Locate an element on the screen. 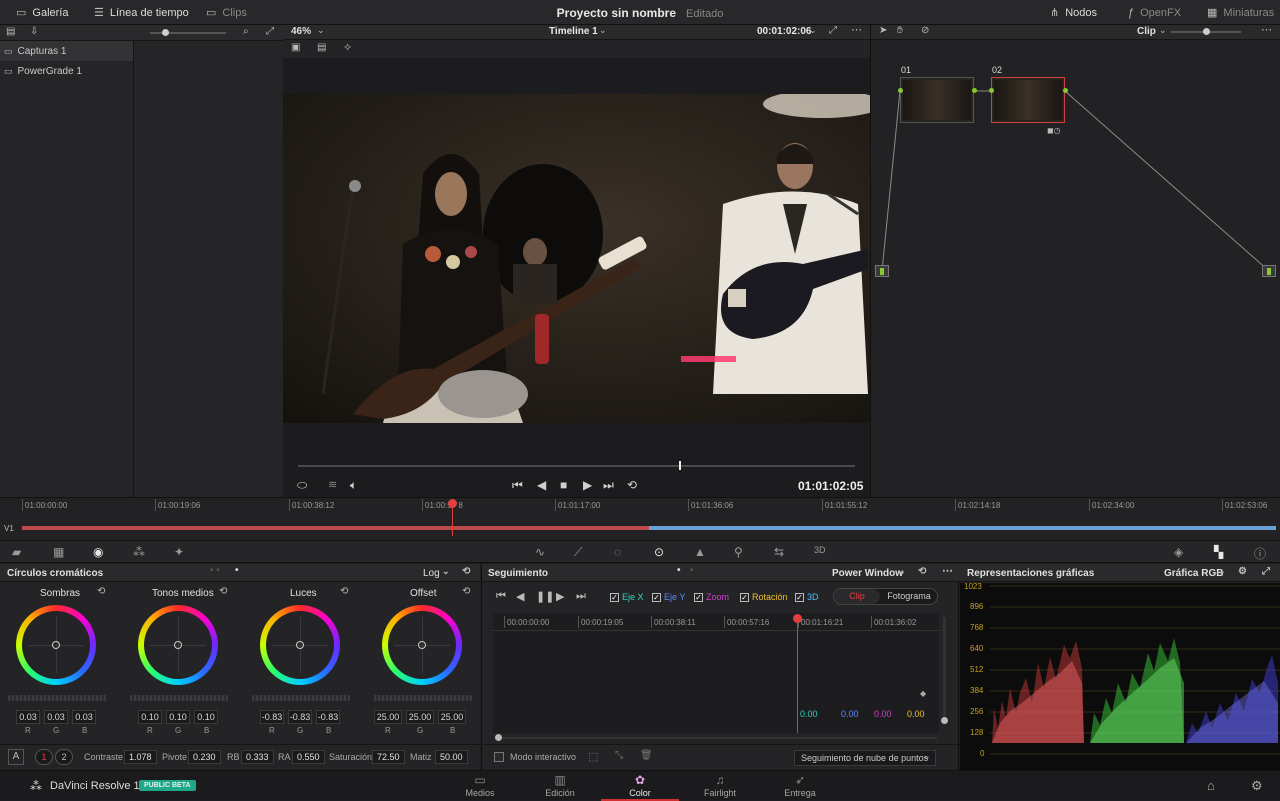  motion-effects-icon: ✦ is located at coordinates (179, 552).